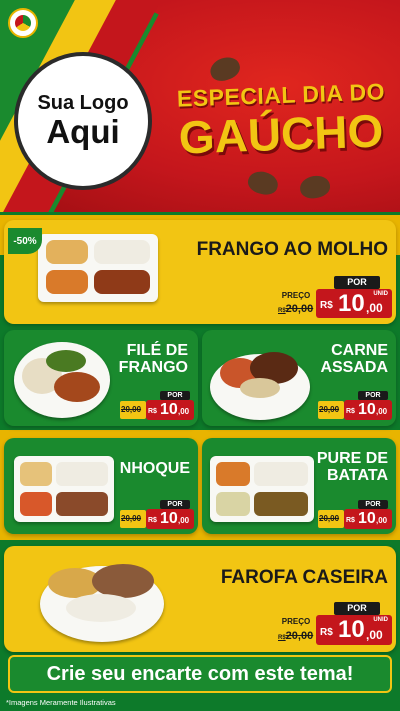 The image size is (400, 711). What do you see at coordinates (281, 134) in the screenshot?
I see `title-line2: GAÚCHO` at bounding box center [281, 134].